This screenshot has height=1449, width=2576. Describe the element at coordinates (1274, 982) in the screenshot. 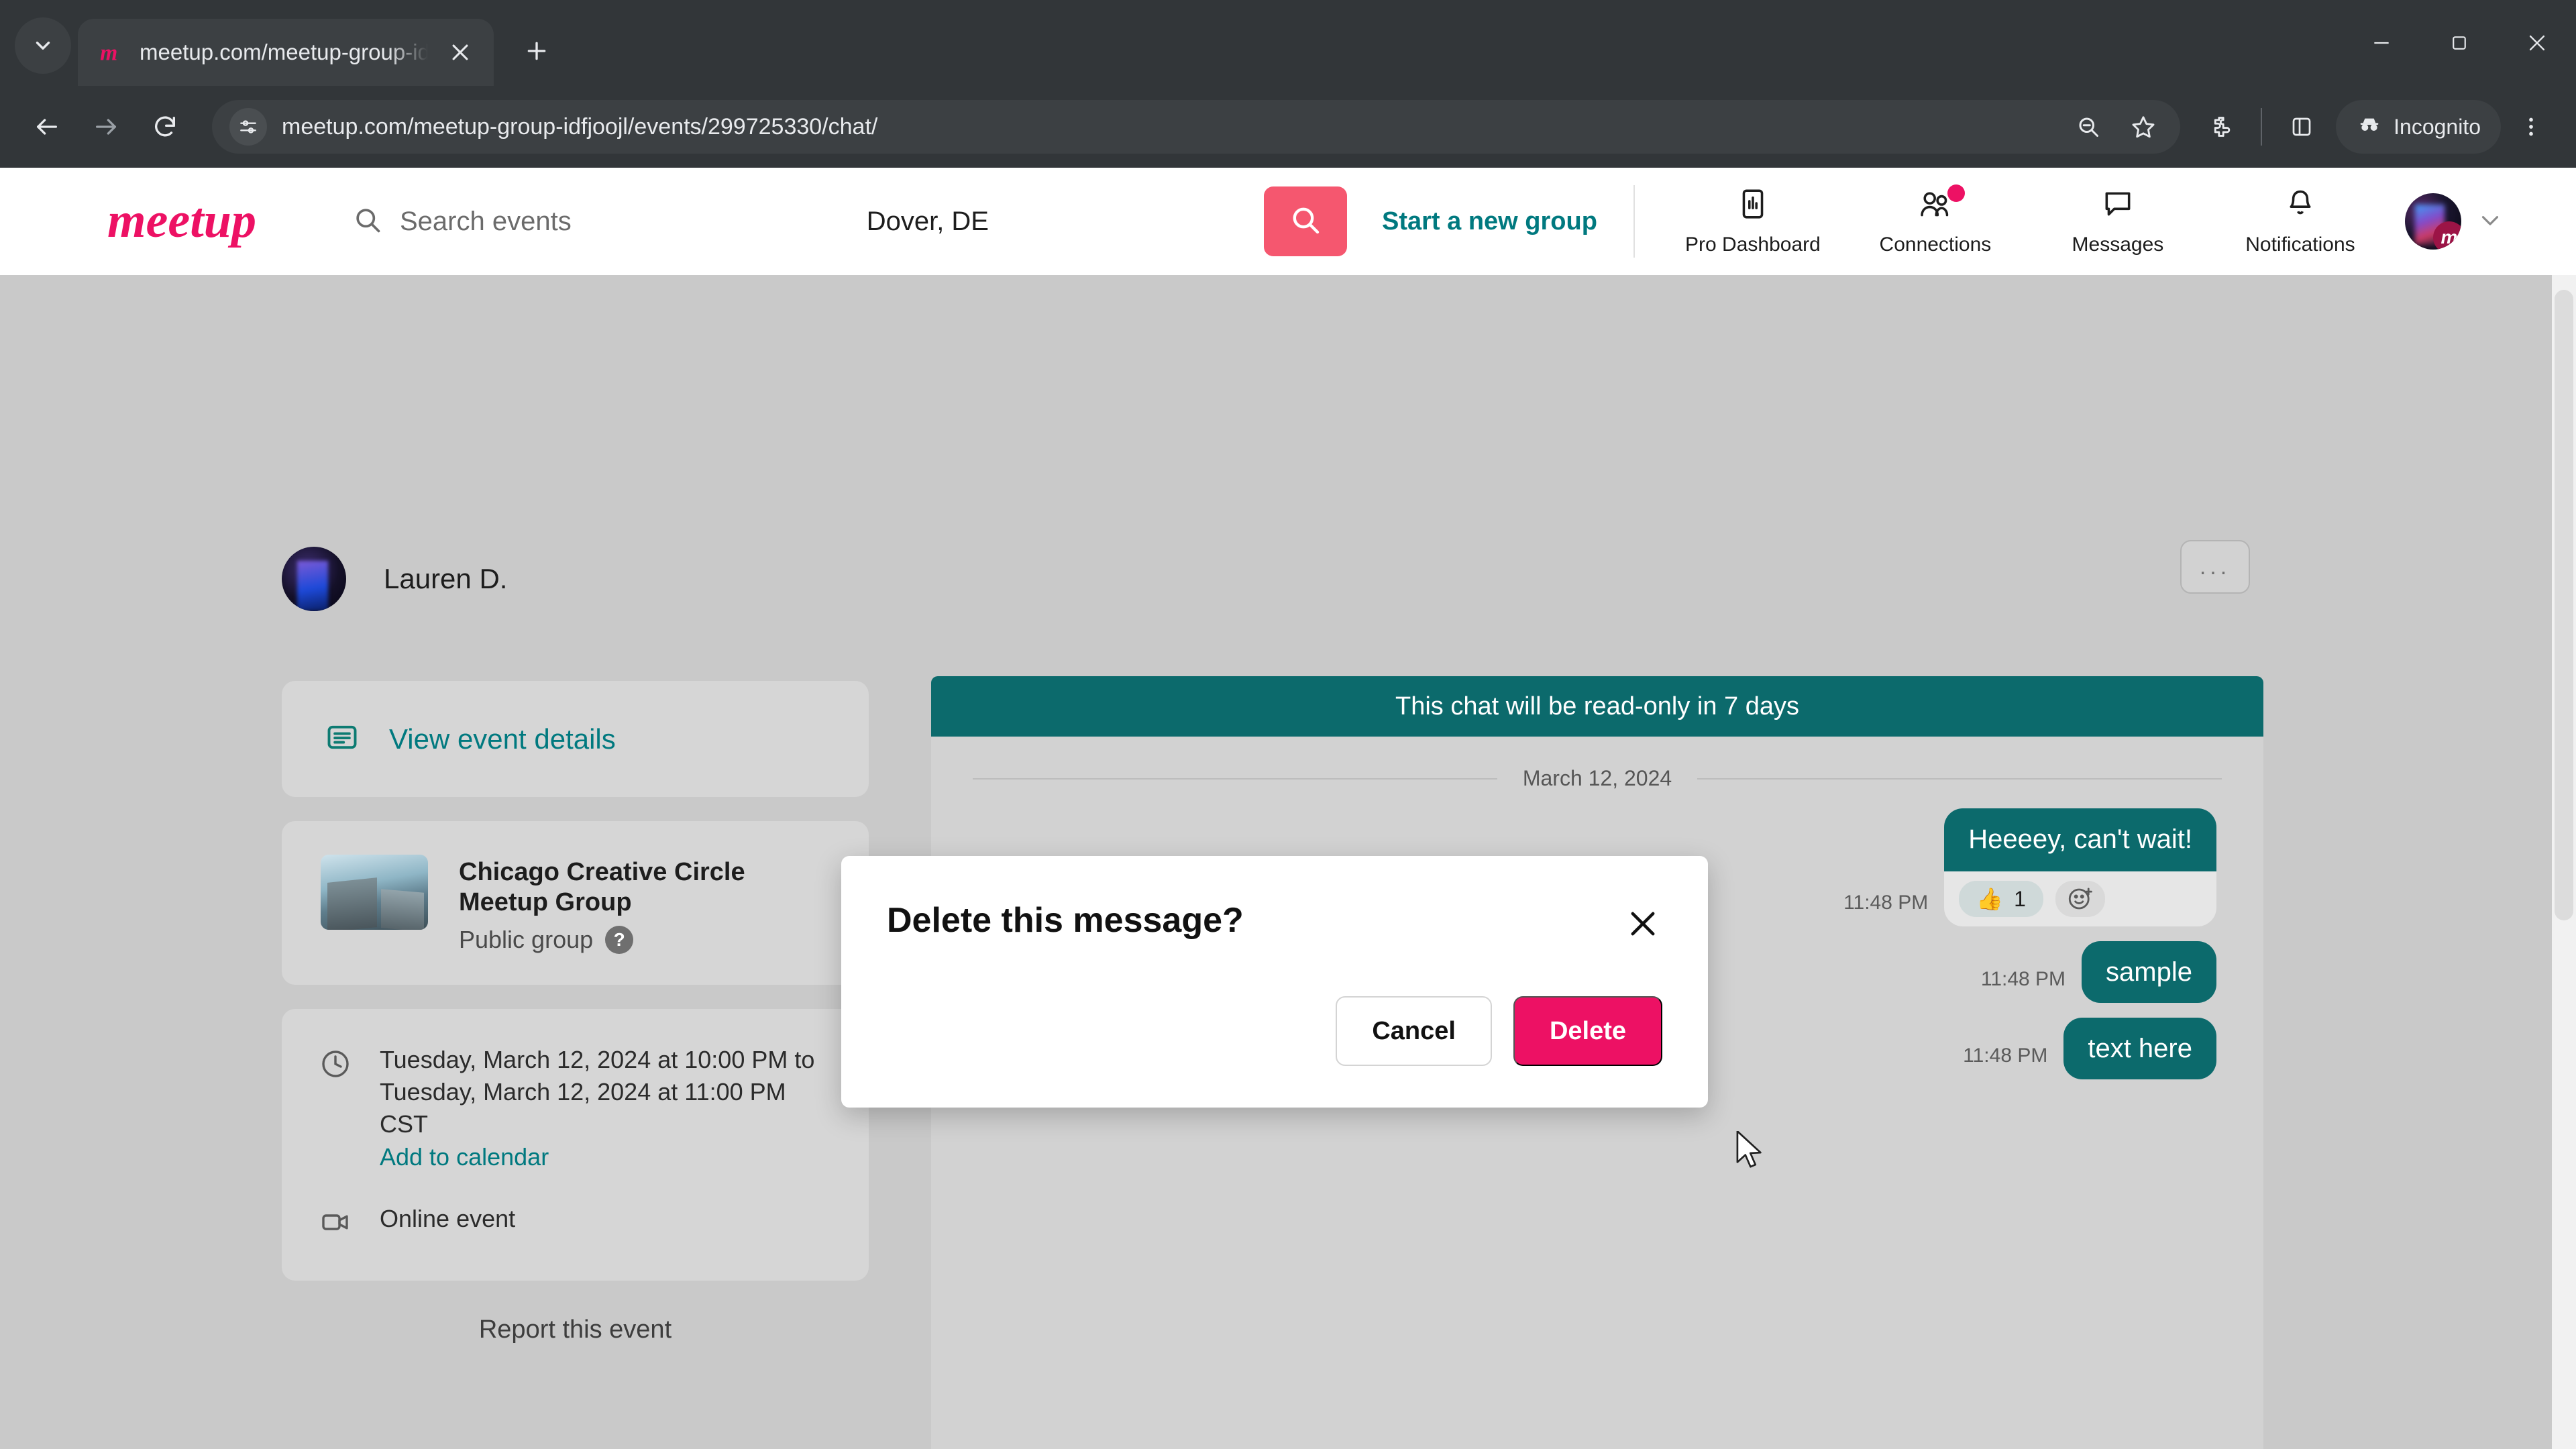

I see `delete-message-dialog: Delete this message? Cancel Delete` at that location.